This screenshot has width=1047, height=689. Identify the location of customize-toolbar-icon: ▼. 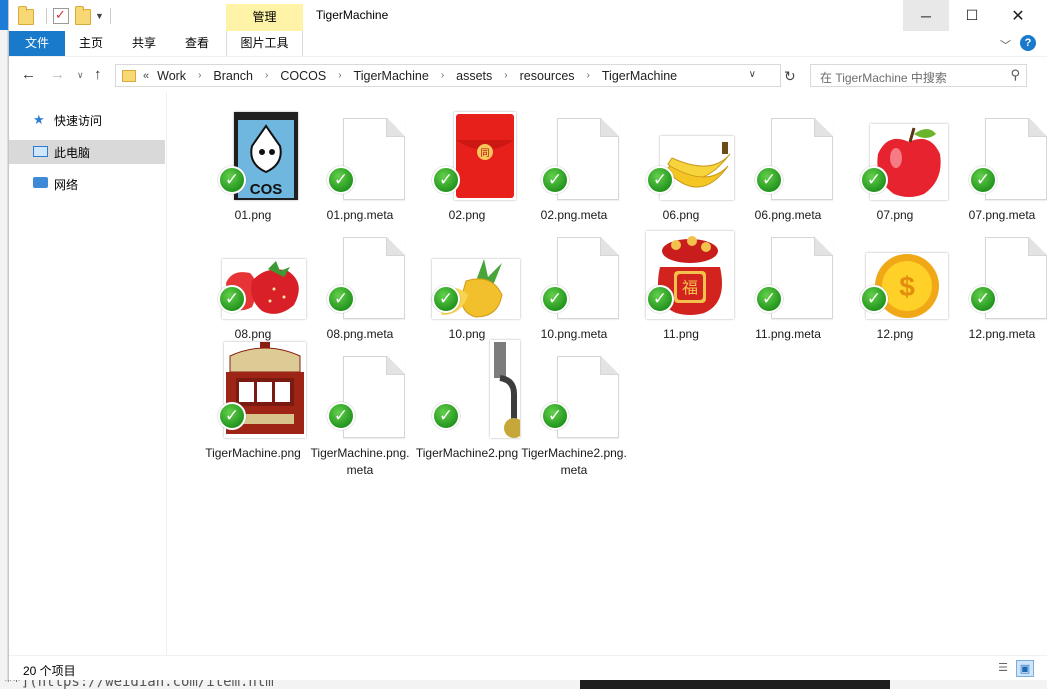
(99, 16).